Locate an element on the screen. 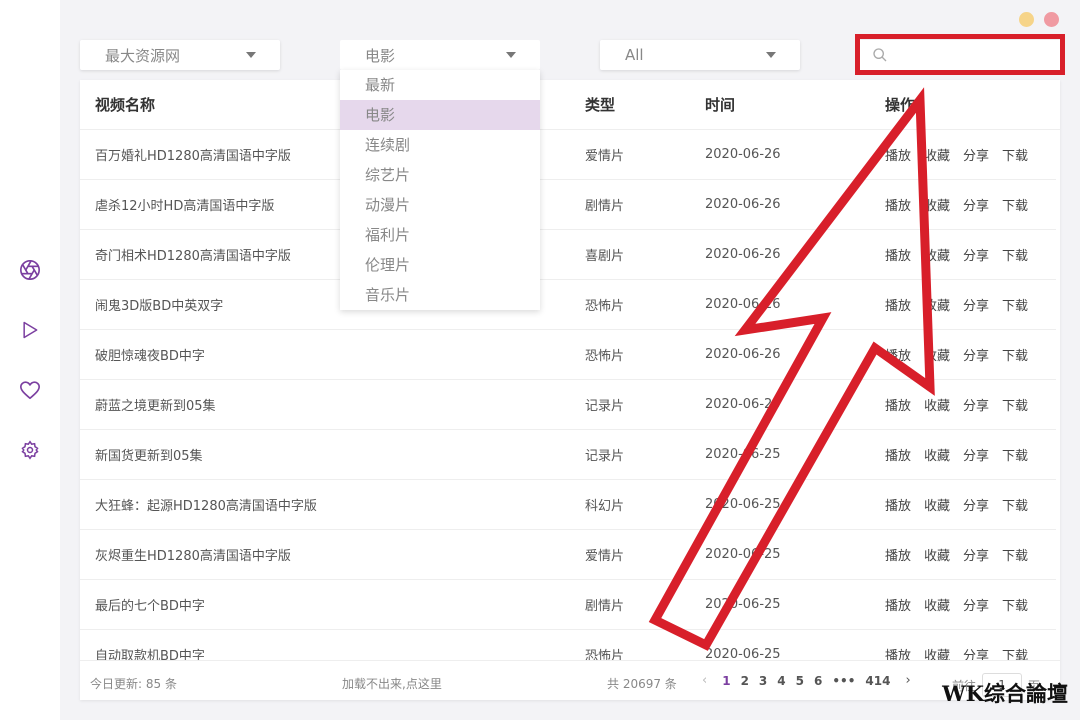 The image size is (1080, 720). today-update-count: 今日更新: 85 条 is located at coordinates (133, 684).